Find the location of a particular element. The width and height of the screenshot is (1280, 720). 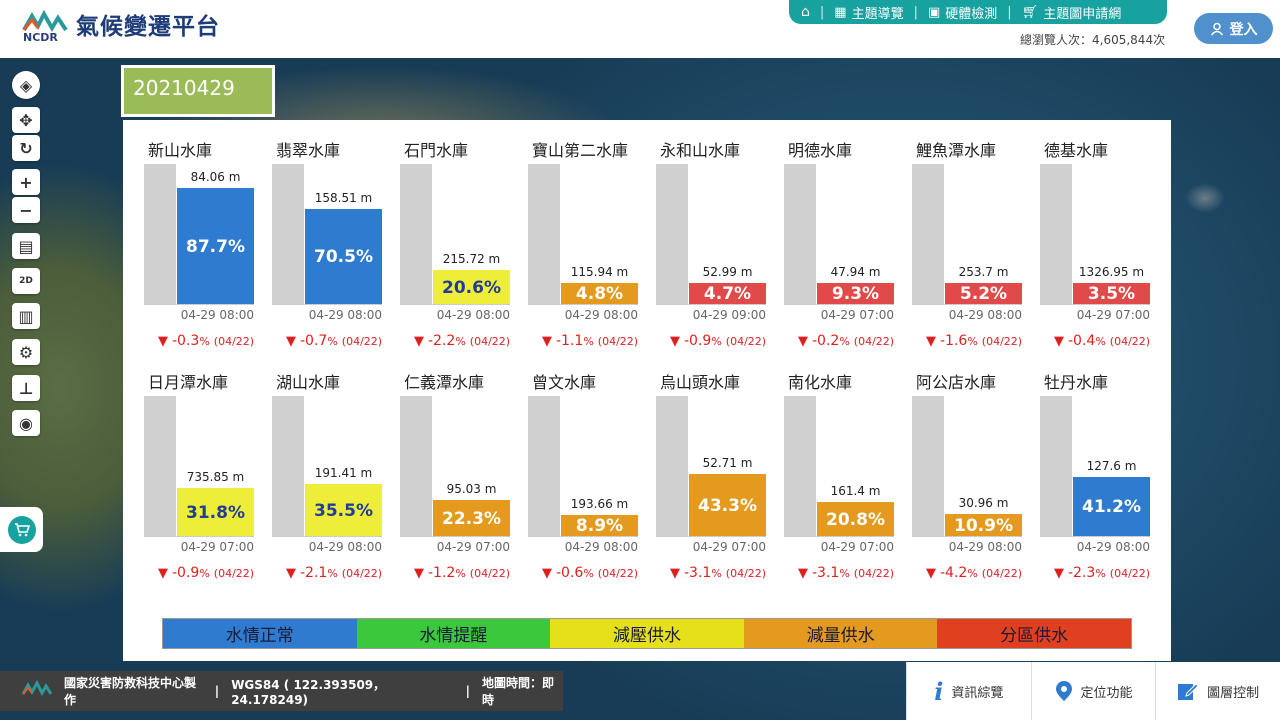

nav-map-request: 🛒︎ 主題圖申請網 is located at coordinates (1072, 12).